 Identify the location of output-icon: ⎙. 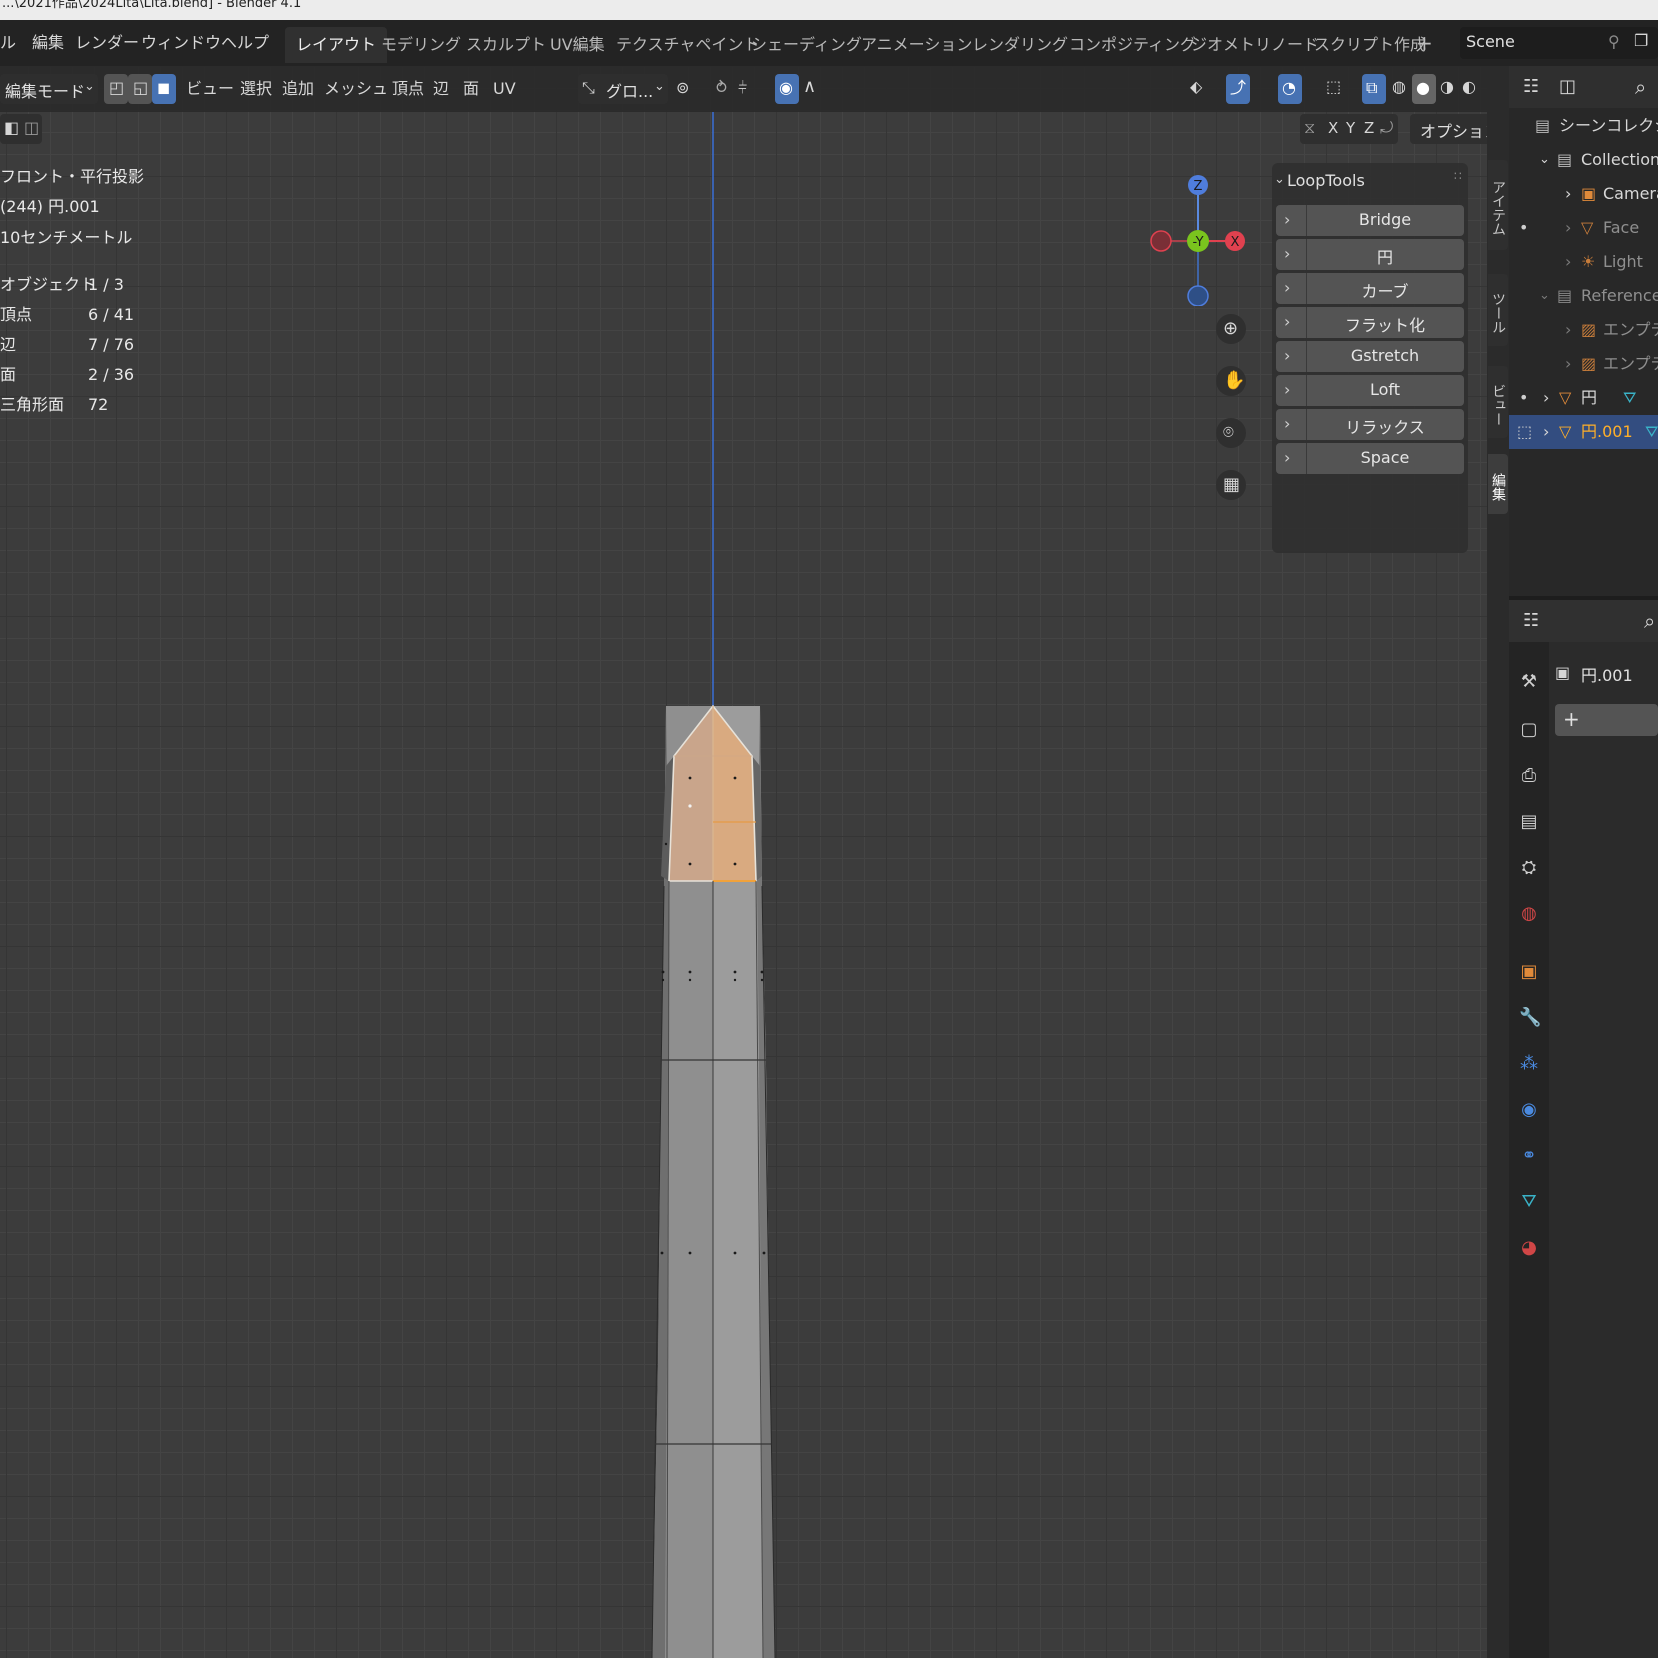
(1529, 776).